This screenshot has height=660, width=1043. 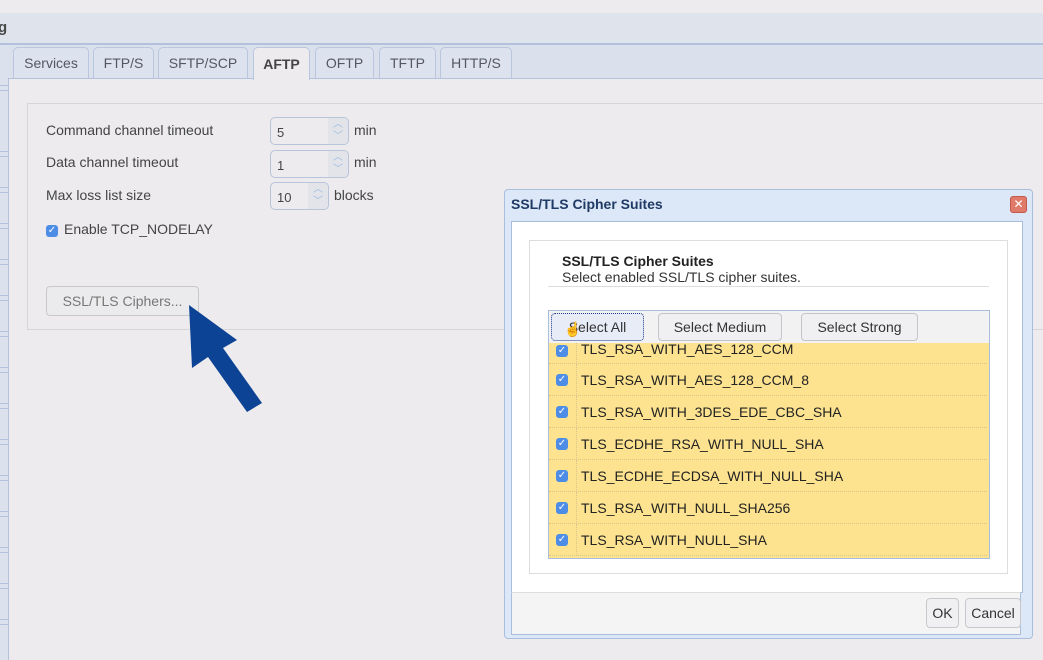 I want to click on cipher-row: ✓ TLS_RSA_WITH_AES_128_CCM, so click(x=768, y=352).